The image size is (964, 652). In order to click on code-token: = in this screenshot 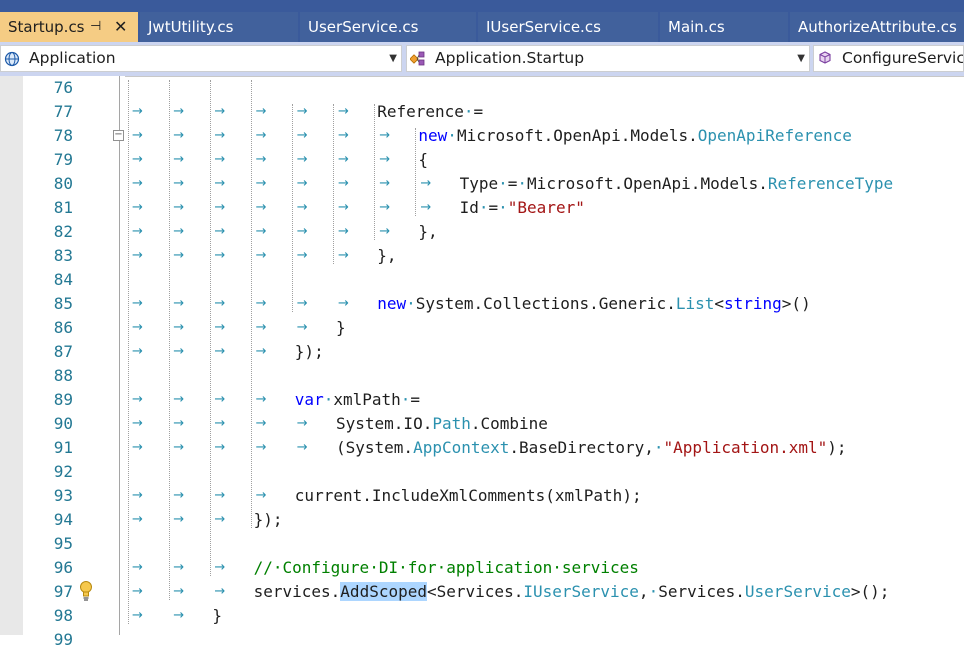, I will do `click(512, 183)`.